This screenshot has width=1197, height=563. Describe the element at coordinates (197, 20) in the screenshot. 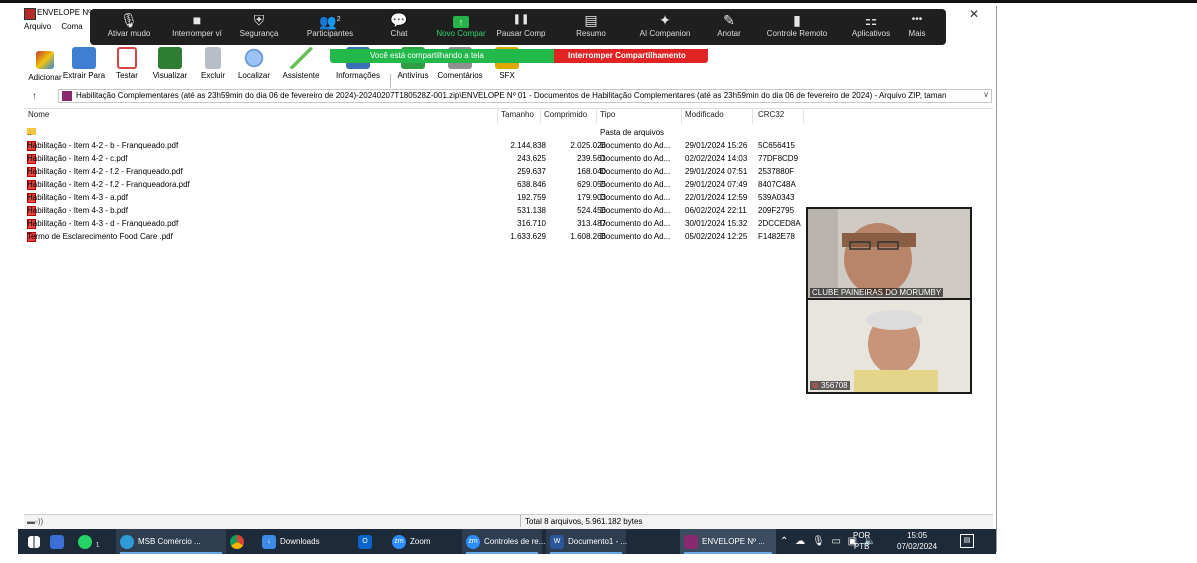

I see `video-camera-icon: ■` at that location.